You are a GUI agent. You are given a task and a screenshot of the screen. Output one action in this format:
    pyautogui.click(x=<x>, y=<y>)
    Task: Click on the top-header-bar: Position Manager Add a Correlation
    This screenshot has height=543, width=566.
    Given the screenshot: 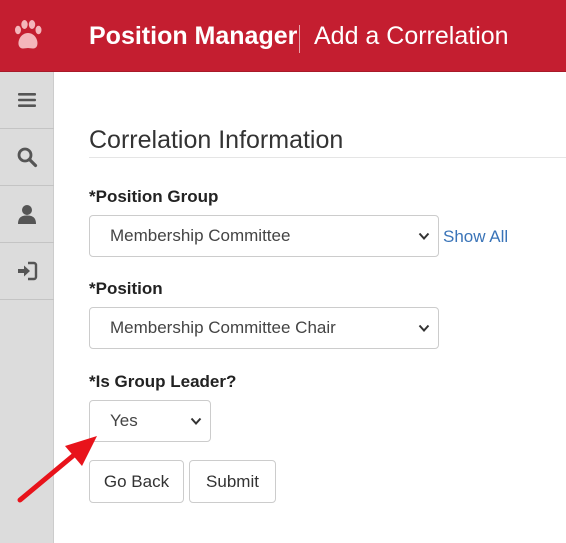 What is the action you would take?
    pyautogui.click(x=283, y=36)
    